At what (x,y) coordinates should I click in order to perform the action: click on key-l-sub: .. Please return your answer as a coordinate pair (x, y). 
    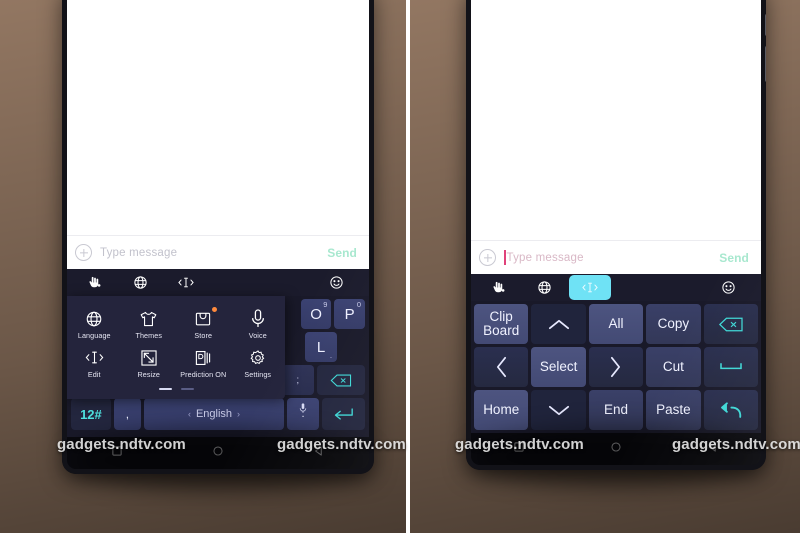
    Looking at the image, I should click on (331, 355).